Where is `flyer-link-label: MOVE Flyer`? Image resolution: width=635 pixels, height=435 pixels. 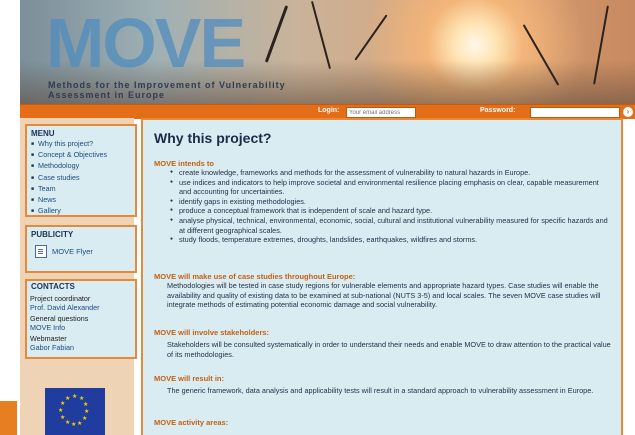 flyer-link-label: MOVE Flyer is located at coordinates (72, 251).